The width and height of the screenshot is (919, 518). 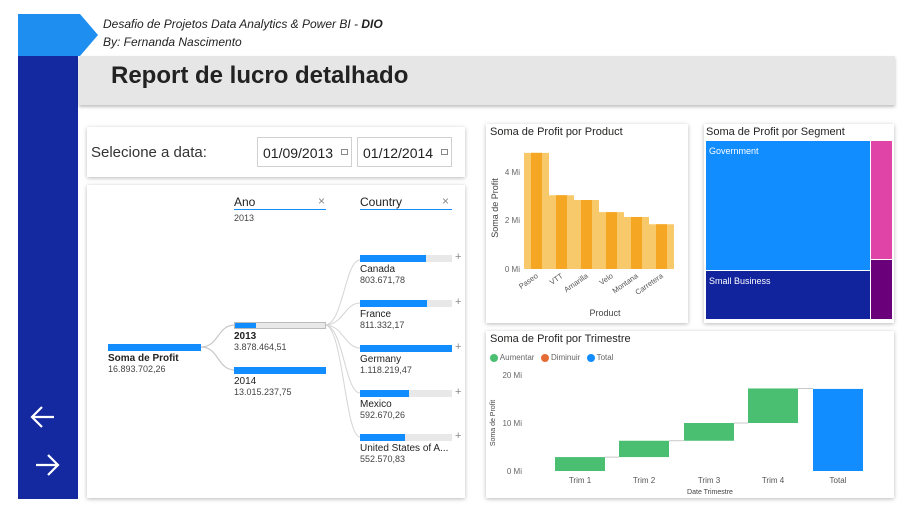 I want to click on product-x-tick-velo: Velo, so click(x=606, y=279).